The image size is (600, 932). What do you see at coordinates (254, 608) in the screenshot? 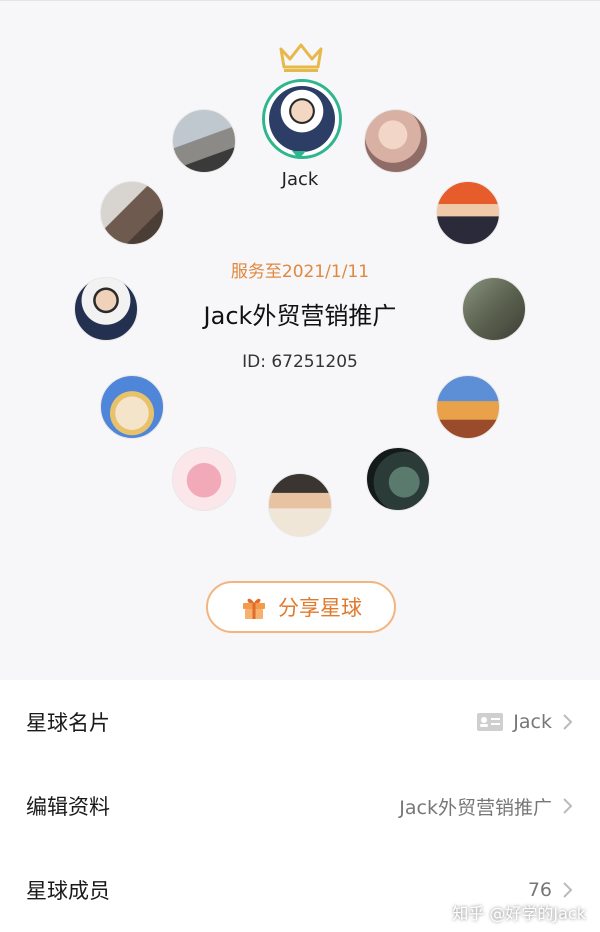
I see `gift-icon` at bounding box center [254, 608].